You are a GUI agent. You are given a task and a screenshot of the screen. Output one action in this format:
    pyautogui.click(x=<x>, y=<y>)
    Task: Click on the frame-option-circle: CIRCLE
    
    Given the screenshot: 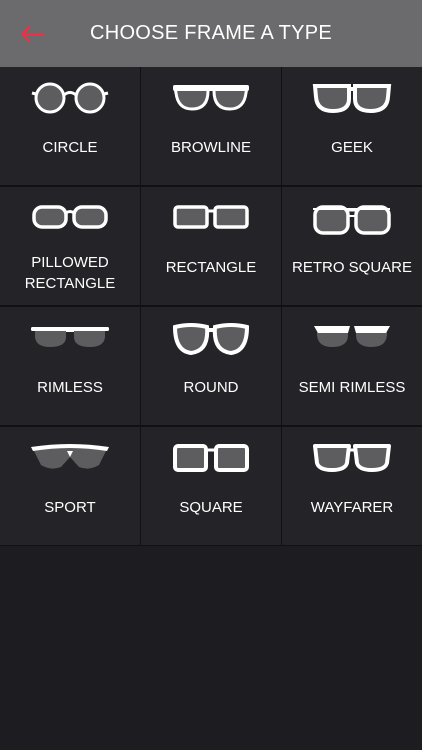 What is the action you would take?
    pyautogui.click(x=70, y=126)
    